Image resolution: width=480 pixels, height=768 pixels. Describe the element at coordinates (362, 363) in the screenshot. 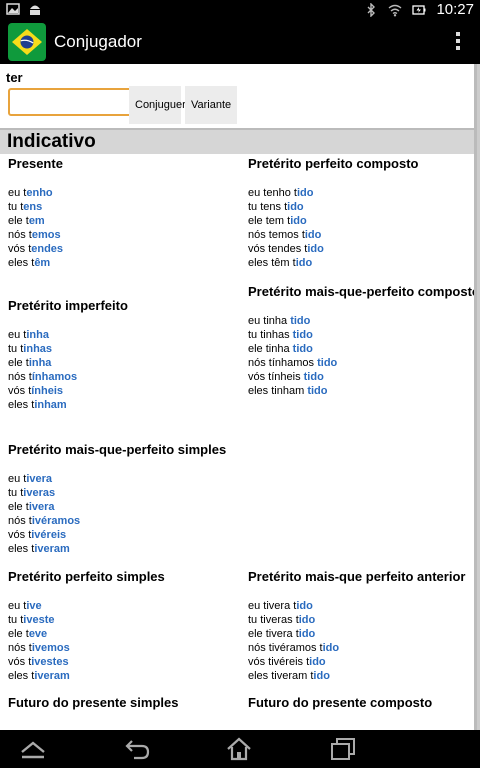

I see `conjugation-row: nós tínhamos tido` at that location.